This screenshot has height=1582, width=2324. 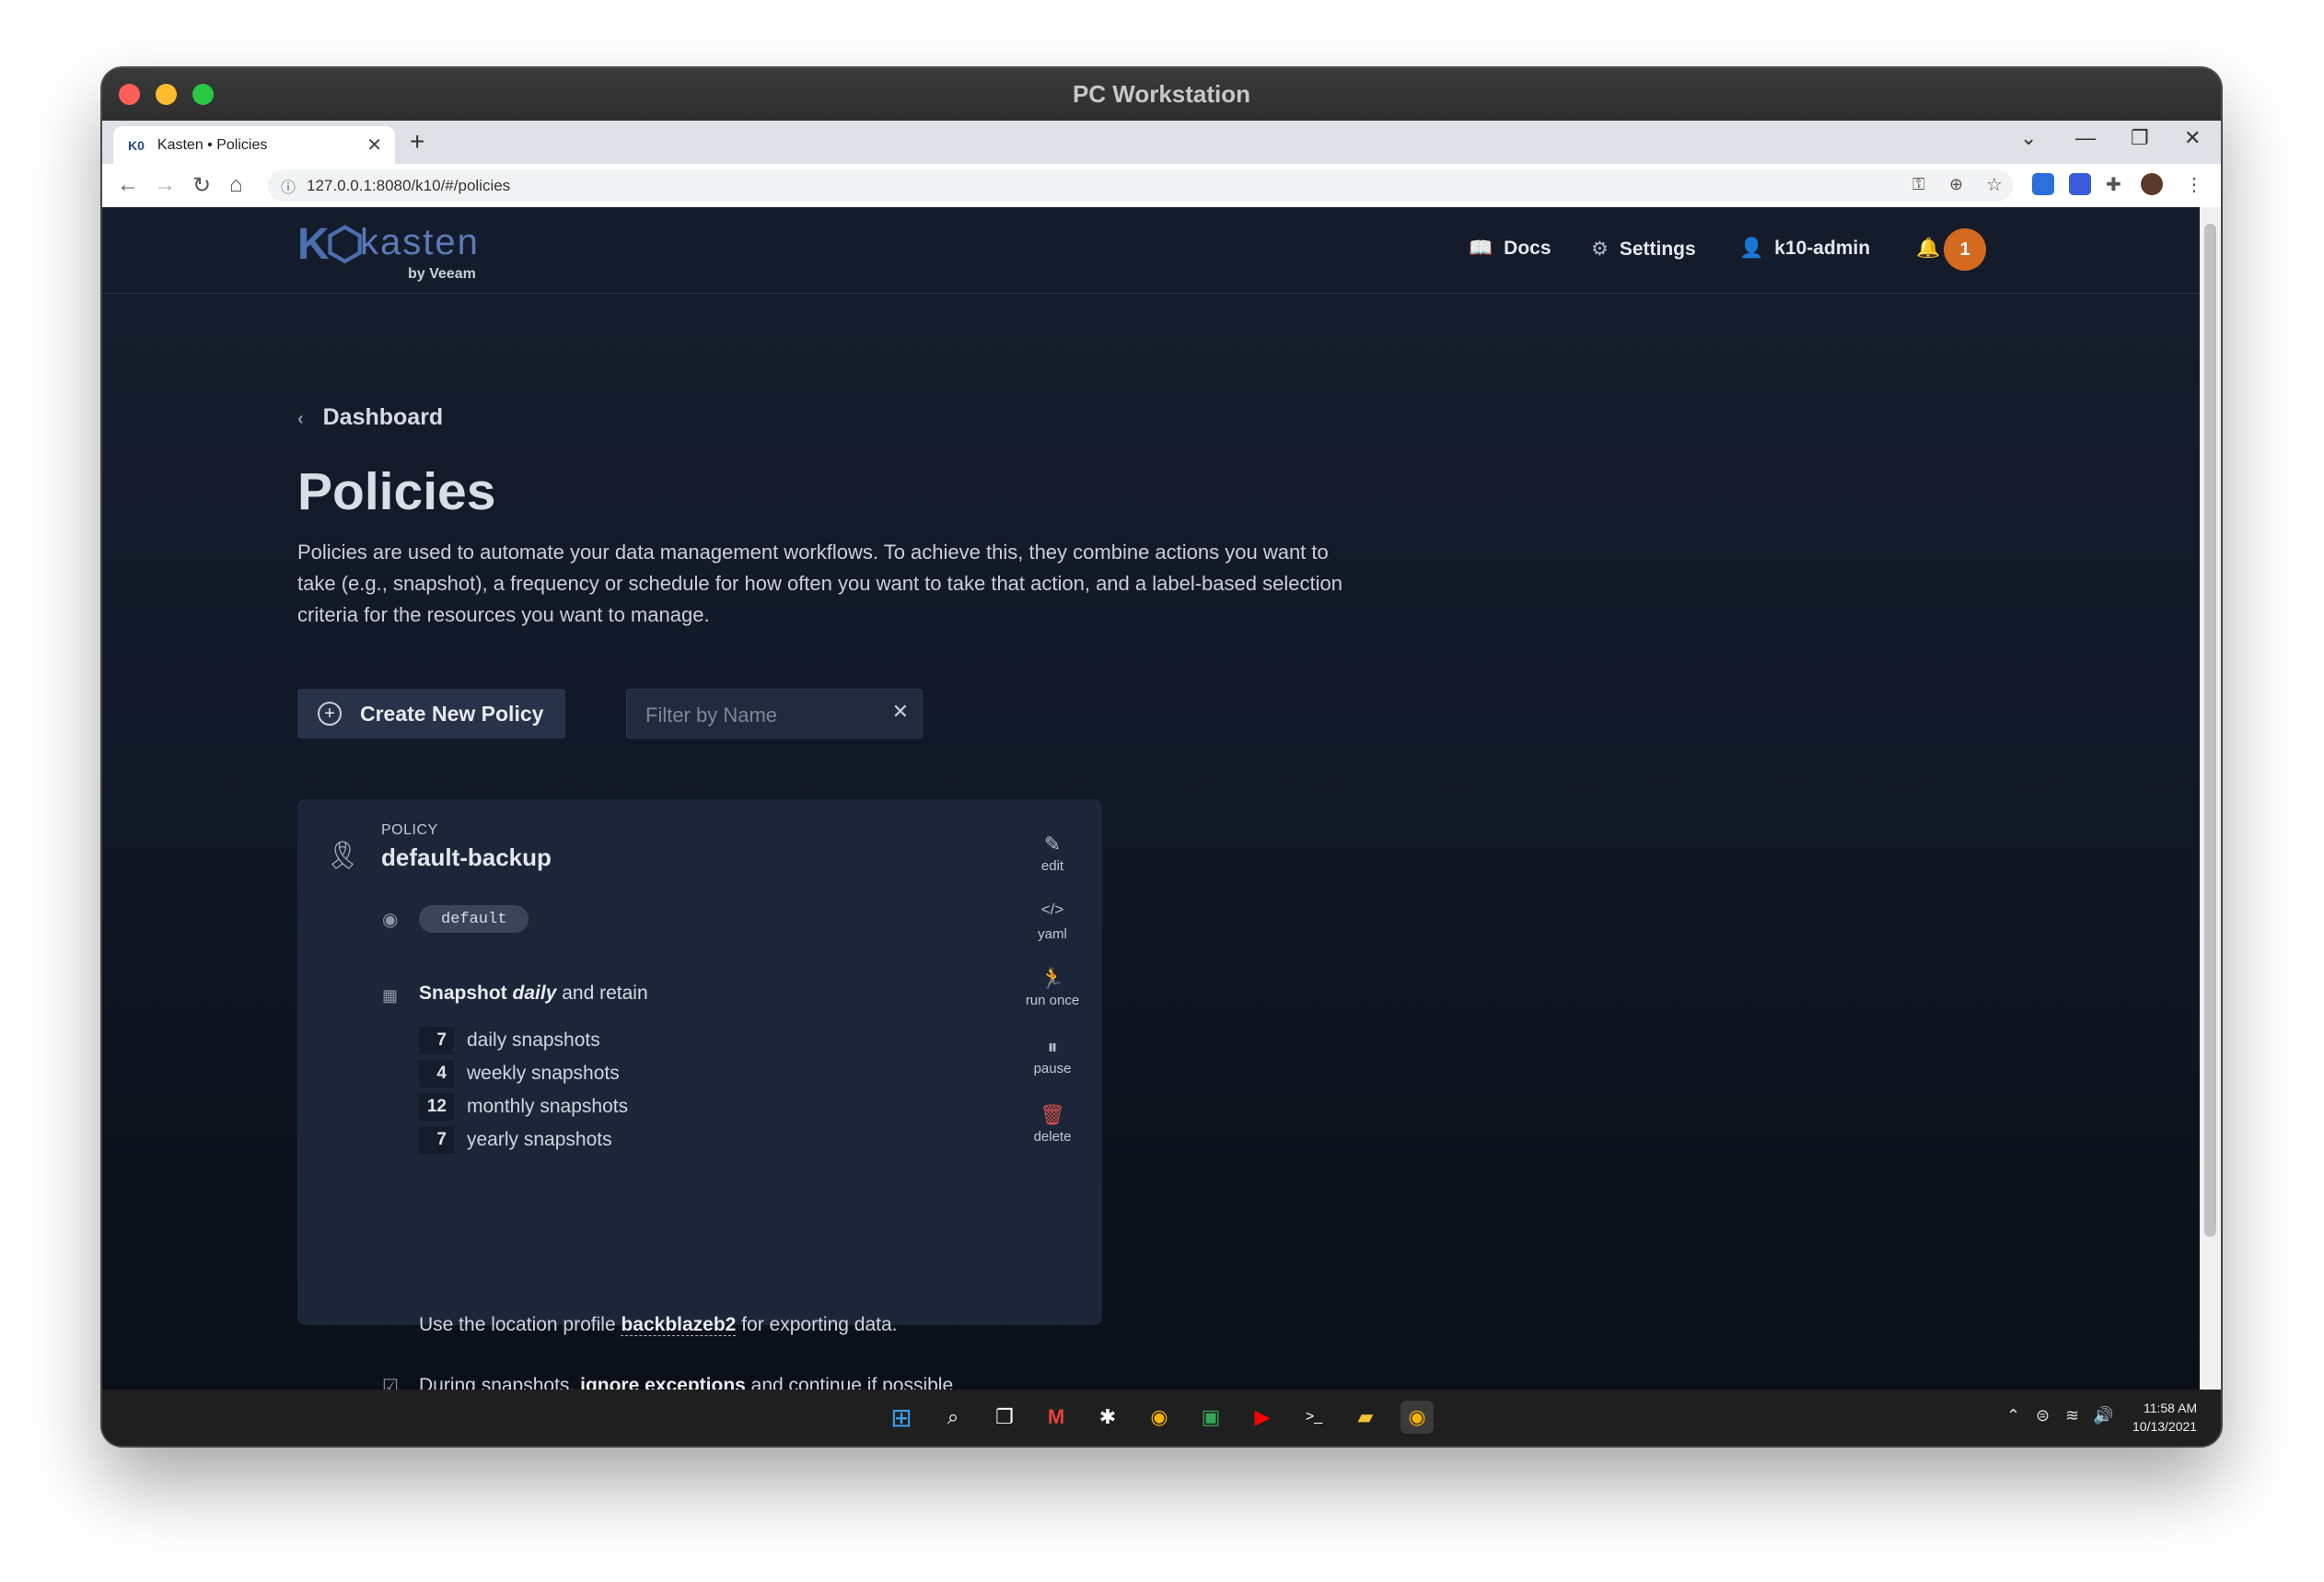 I want to click on key-icon: ⚿, so click(x=1918, y=184).